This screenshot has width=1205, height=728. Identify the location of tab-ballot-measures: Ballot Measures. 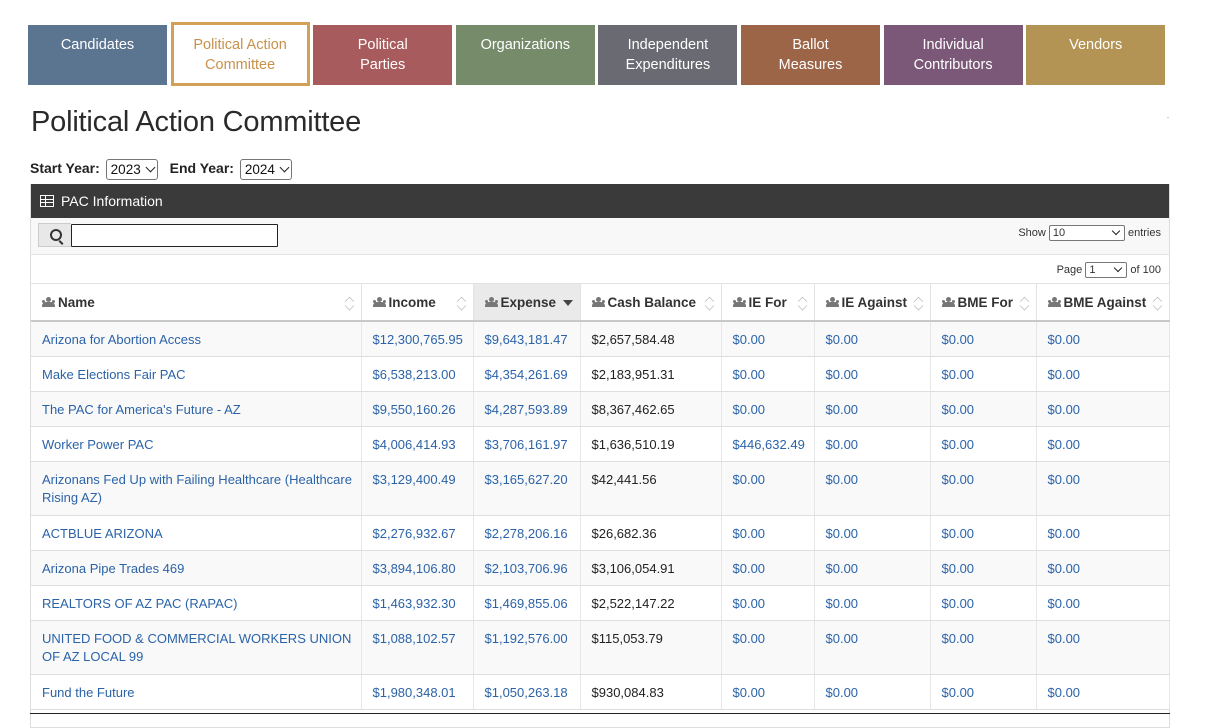
(810, 55).